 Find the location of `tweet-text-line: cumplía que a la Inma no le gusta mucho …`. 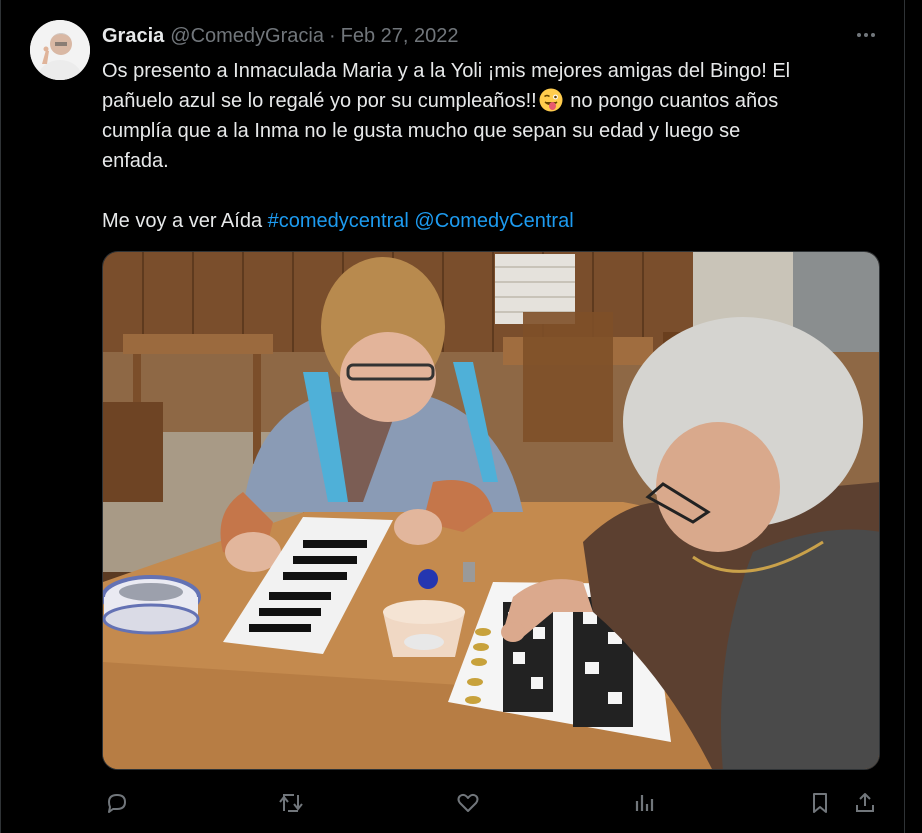

tweet-text-line: cumplía que a la Inma no le gusta mucho … is located at coordinates (421, 131).